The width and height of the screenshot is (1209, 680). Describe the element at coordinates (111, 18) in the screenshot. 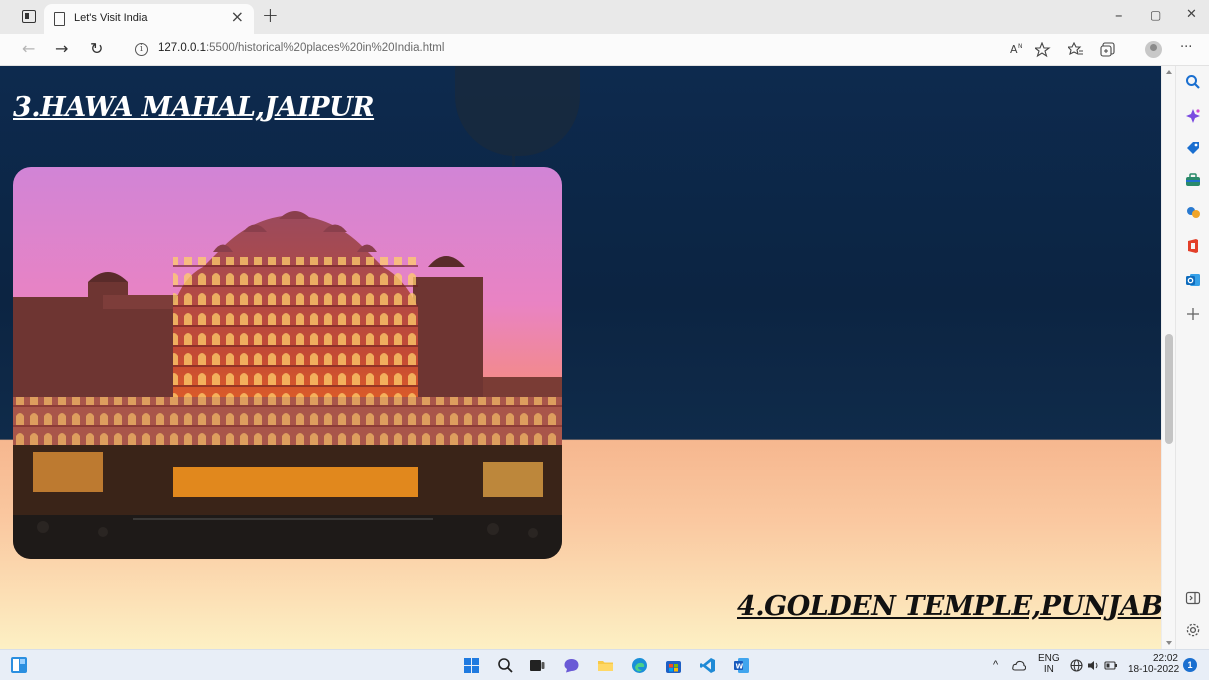

I see `tab-title: Let's Visit India` at that location.